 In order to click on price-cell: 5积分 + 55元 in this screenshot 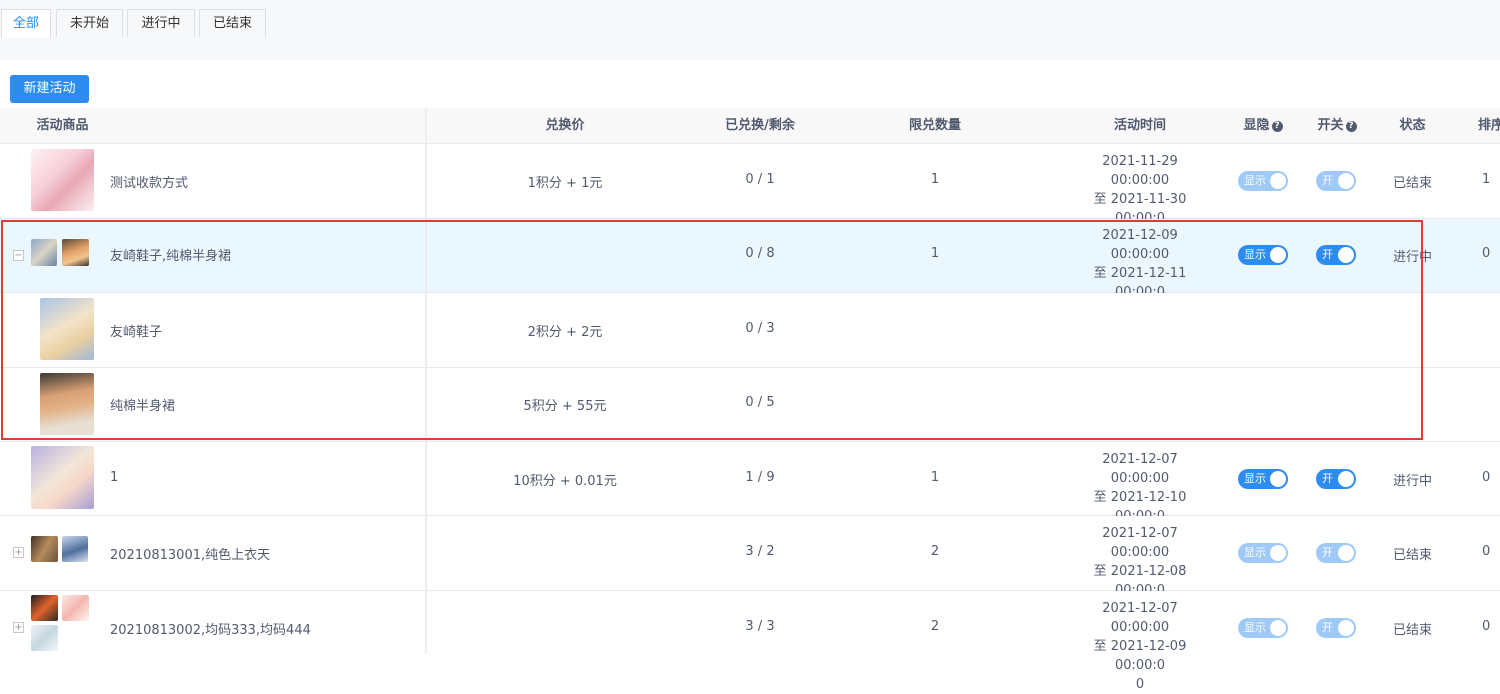, I will do `click(565, 406)`.